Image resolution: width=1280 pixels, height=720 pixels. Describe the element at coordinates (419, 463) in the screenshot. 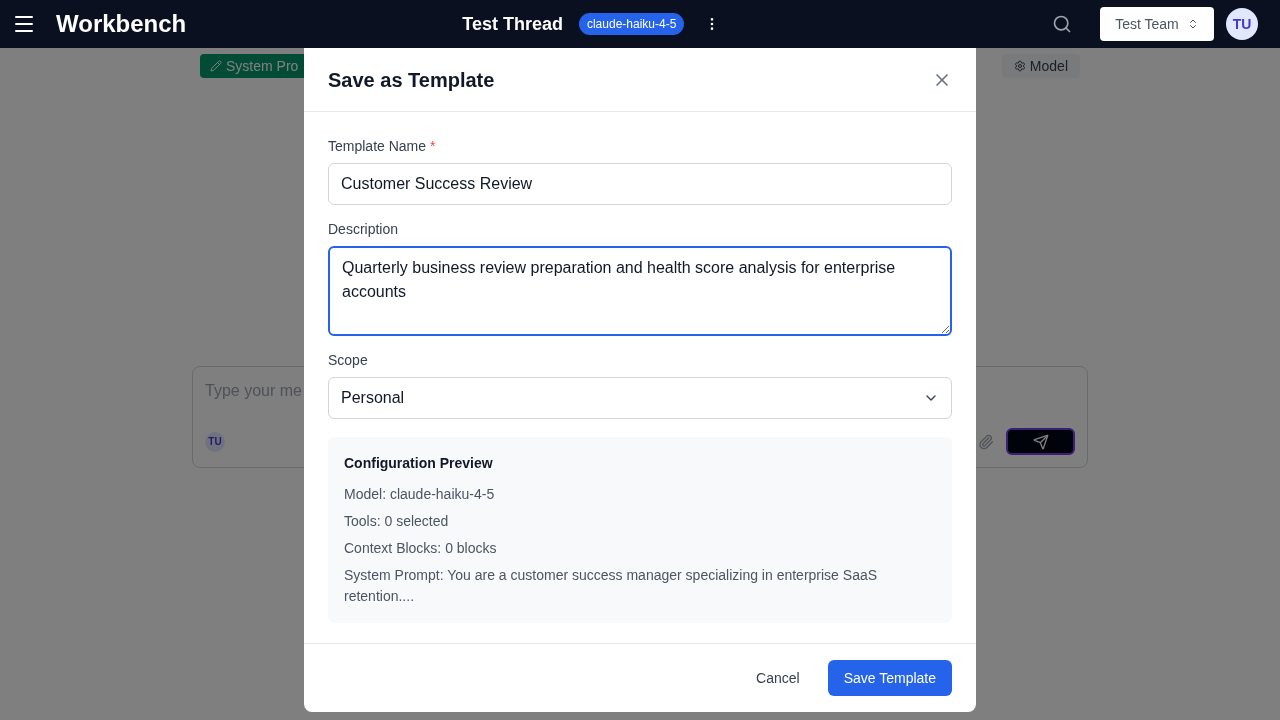

I see `preview-title: Configuration Preview` at that location.